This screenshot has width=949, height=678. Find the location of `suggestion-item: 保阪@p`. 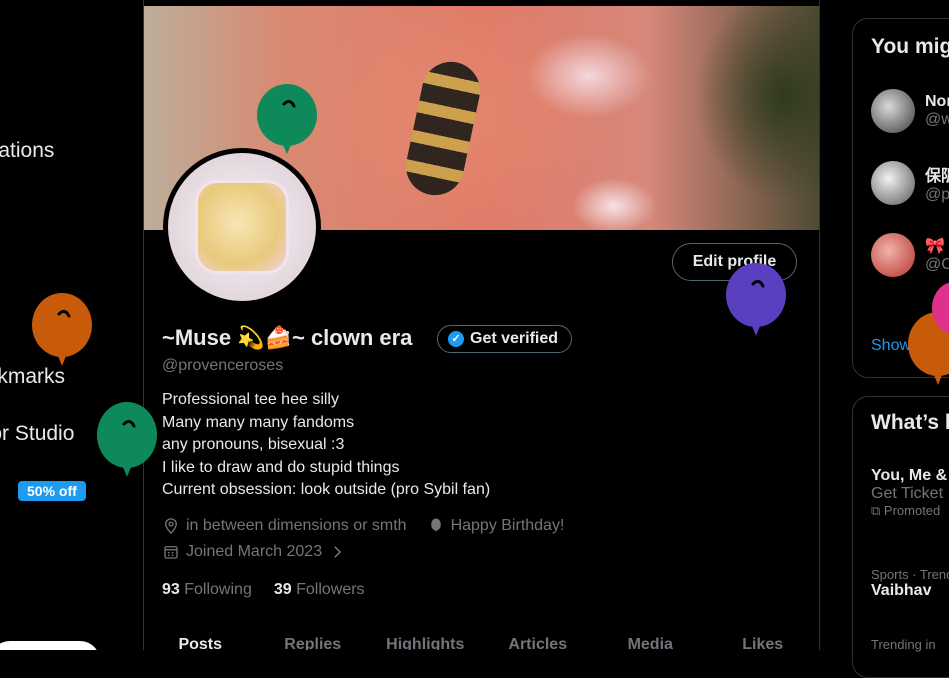

suggestion-item: 保阪@p is located at coordinates (910, 183).